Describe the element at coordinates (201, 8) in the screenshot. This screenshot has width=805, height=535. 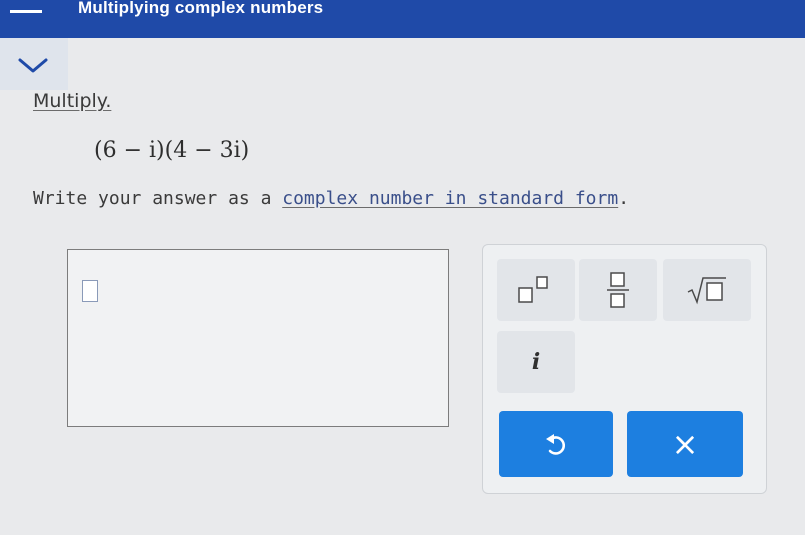
I see `page-title: Multiplying complex numbers` at that location.